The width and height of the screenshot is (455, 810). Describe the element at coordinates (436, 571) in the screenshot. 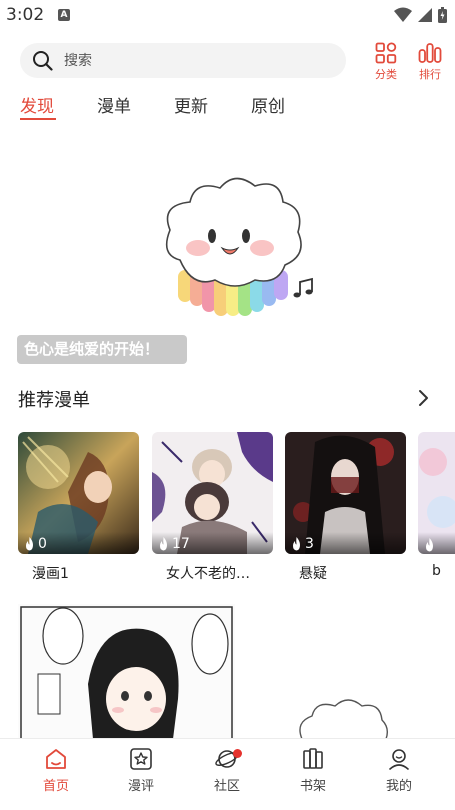

I see `card-title: b` at that location.